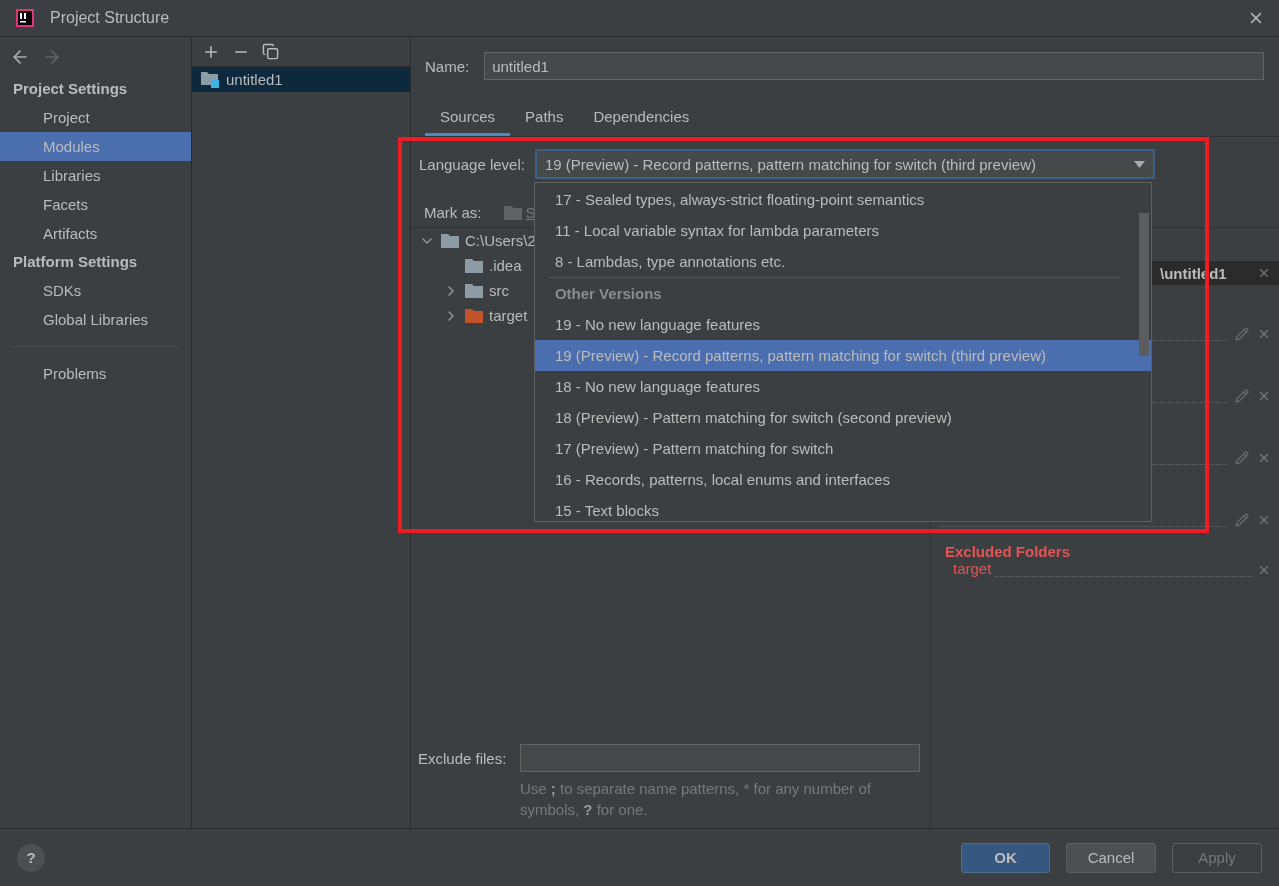 This screenshot has width=1279, height=886. What do you see at coordinates (95, 233) in the screenshot?
I see `sidebar-item: Artifacts` at bounding box center [95, 233].